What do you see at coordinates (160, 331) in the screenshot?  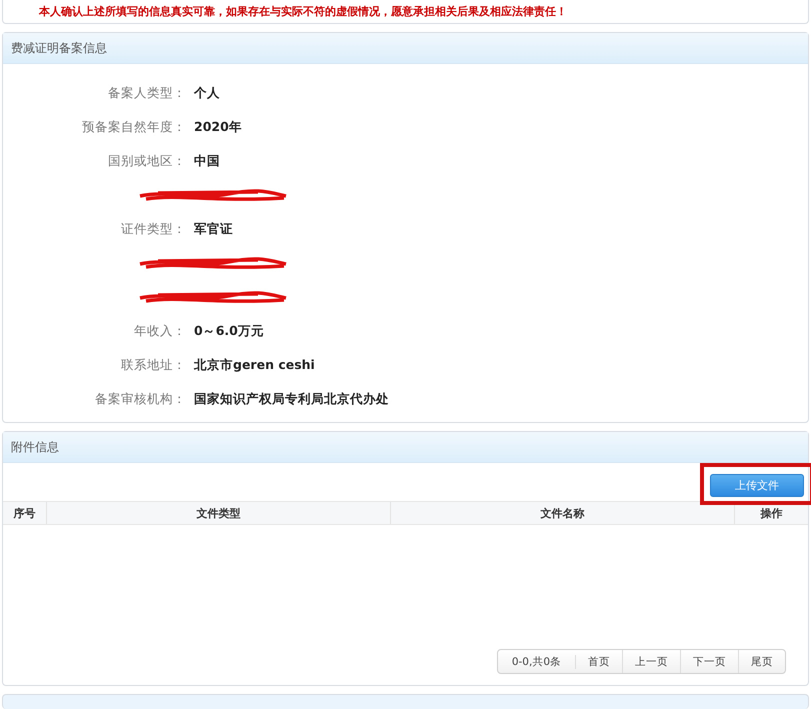 I see `field-label: 年收入：` at bounding box center [160, 331].